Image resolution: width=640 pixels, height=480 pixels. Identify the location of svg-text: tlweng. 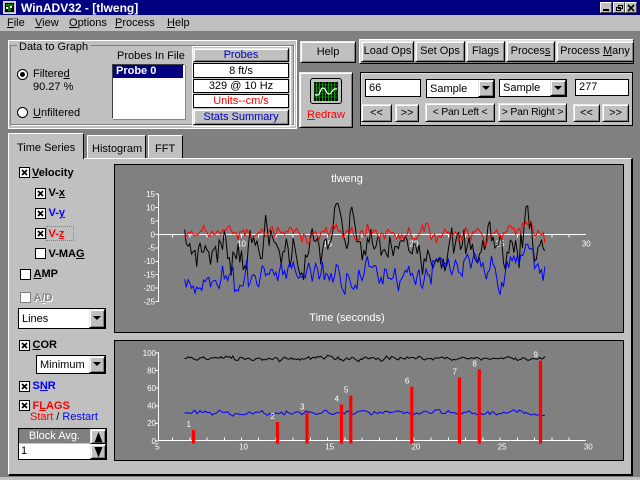
(347, 179).